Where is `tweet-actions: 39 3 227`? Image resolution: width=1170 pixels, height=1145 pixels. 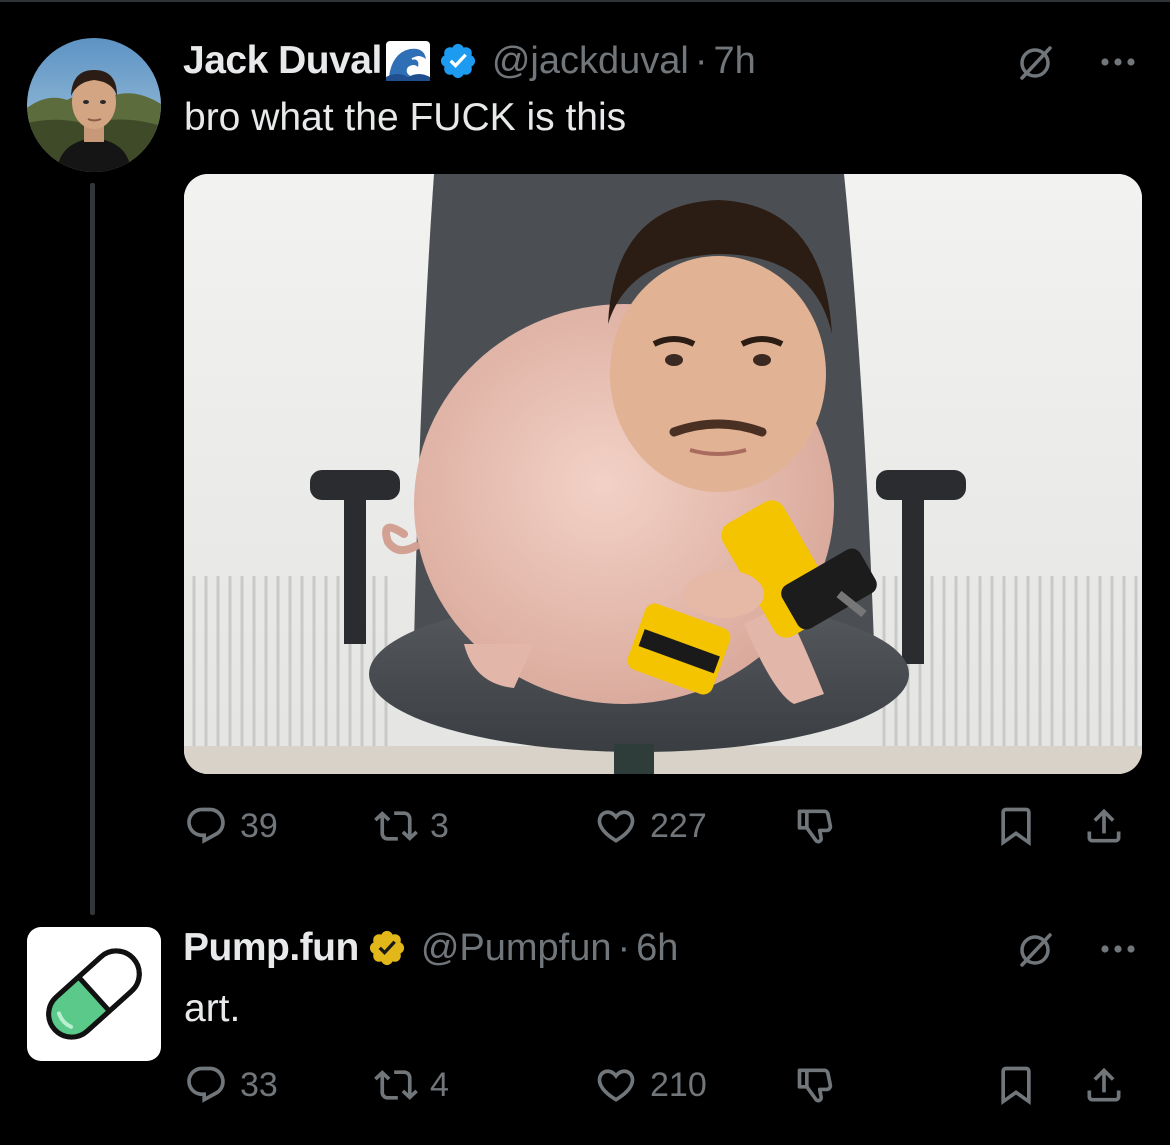 tweet-actions: 39 3 227 is located at coordinates (664, 826).